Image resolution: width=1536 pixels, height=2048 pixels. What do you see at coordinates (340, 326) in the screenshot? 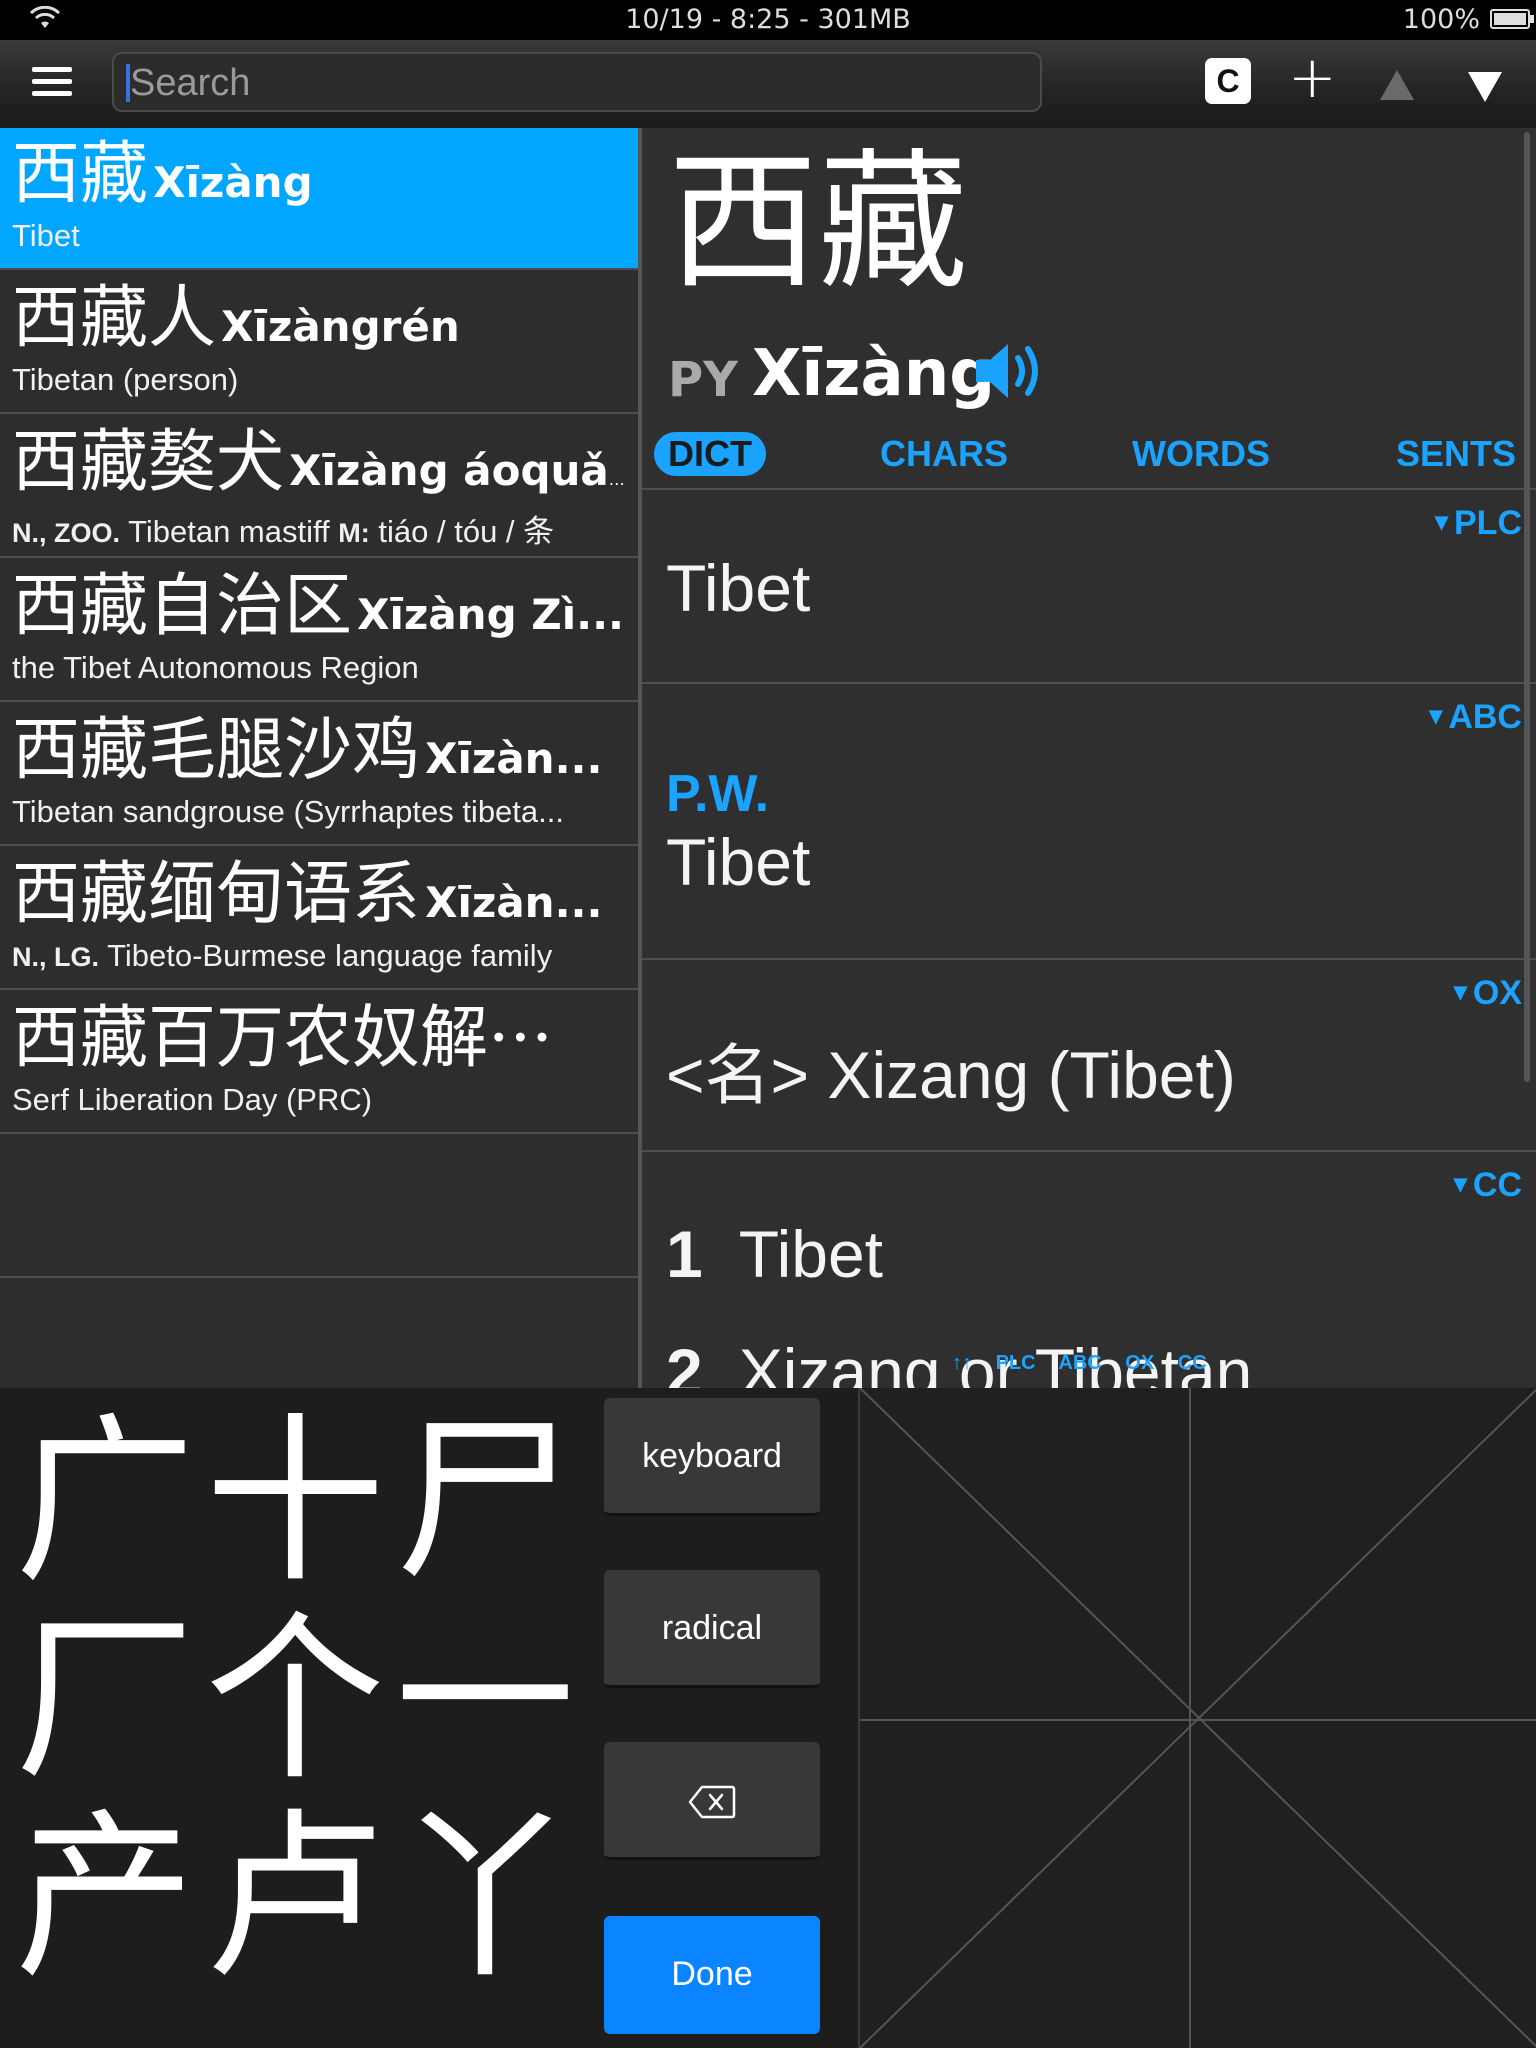
I see `entry-pinyin: Xīzàngrén` at bounding box center [340, 326].